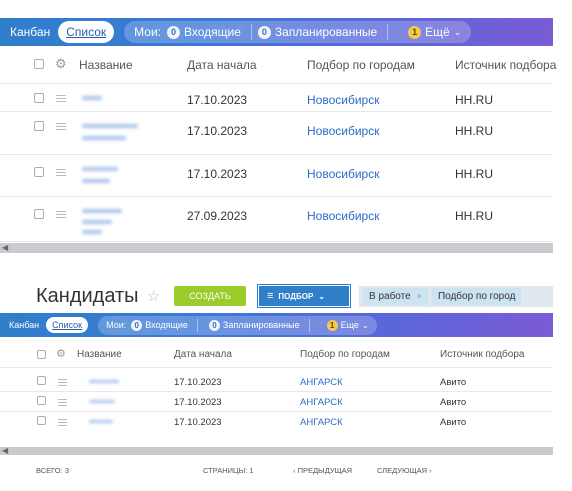 This screenshot has width=572, height=491. I want to click on next-page-link: СЛЕДУЮЩАЯ ›, so click(404, 470).